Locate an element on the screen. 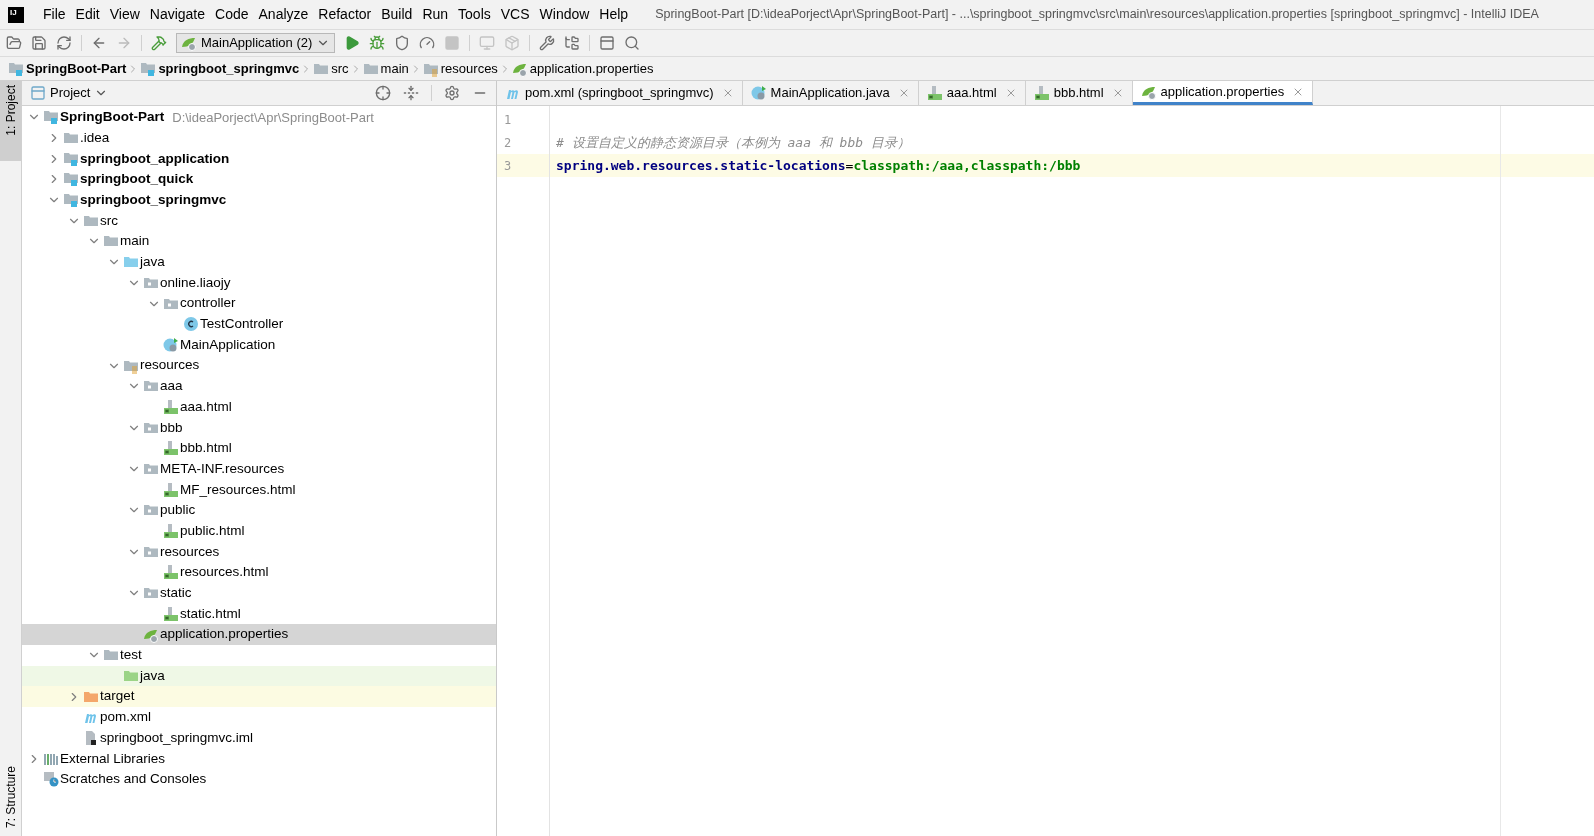 This screenshot has width=1594, height=836. hammer-icon is located at coordinates (159, 43).